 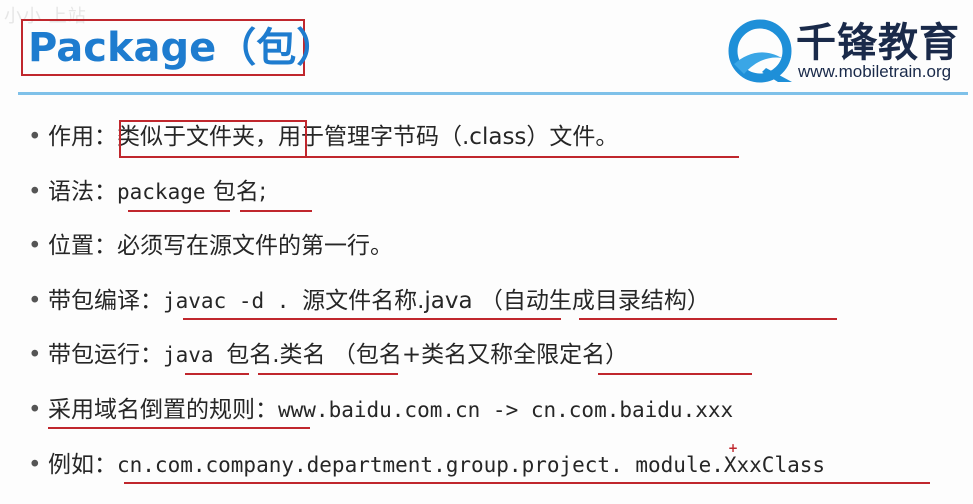 I want to click on bullet-label: 作用：, so click(x=82, y=137).